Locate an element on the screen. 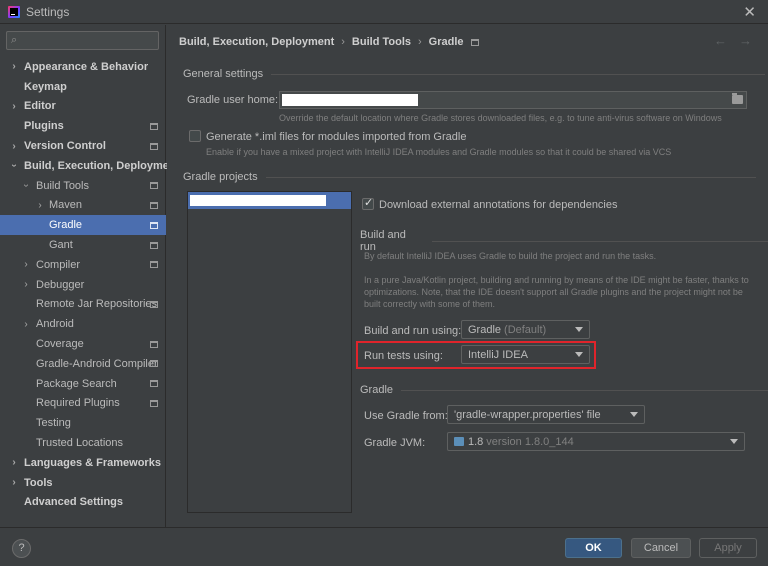 The width and height of the screenshot is (768, 566). redacted-path is located at coordinates (350, 100).